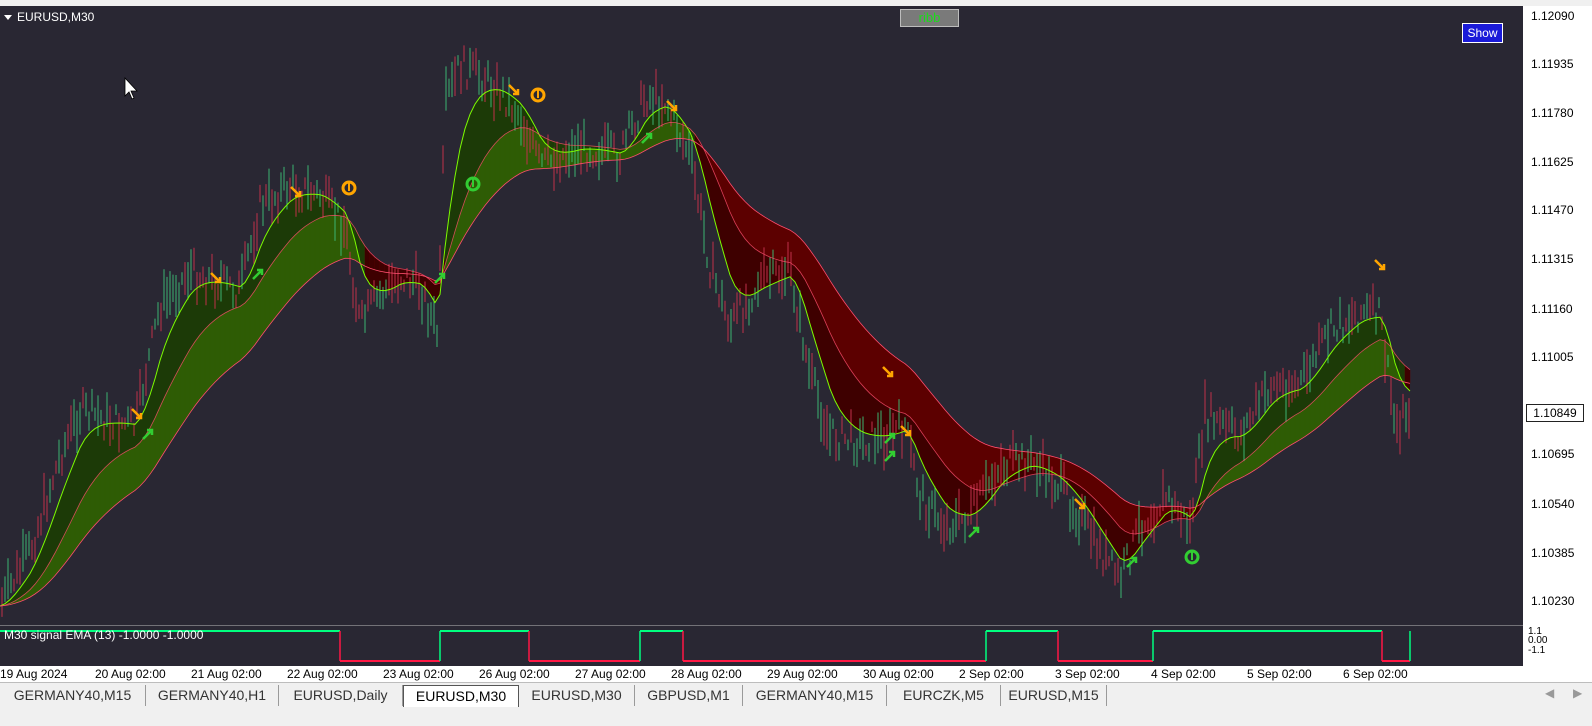 The height and width of the screenshot is (726, 1592). What do you see at coordinates (1375, 674) in the screenshot?
I see `time-label: 6 Sep 02:00` at bounding box center [1375, 674].